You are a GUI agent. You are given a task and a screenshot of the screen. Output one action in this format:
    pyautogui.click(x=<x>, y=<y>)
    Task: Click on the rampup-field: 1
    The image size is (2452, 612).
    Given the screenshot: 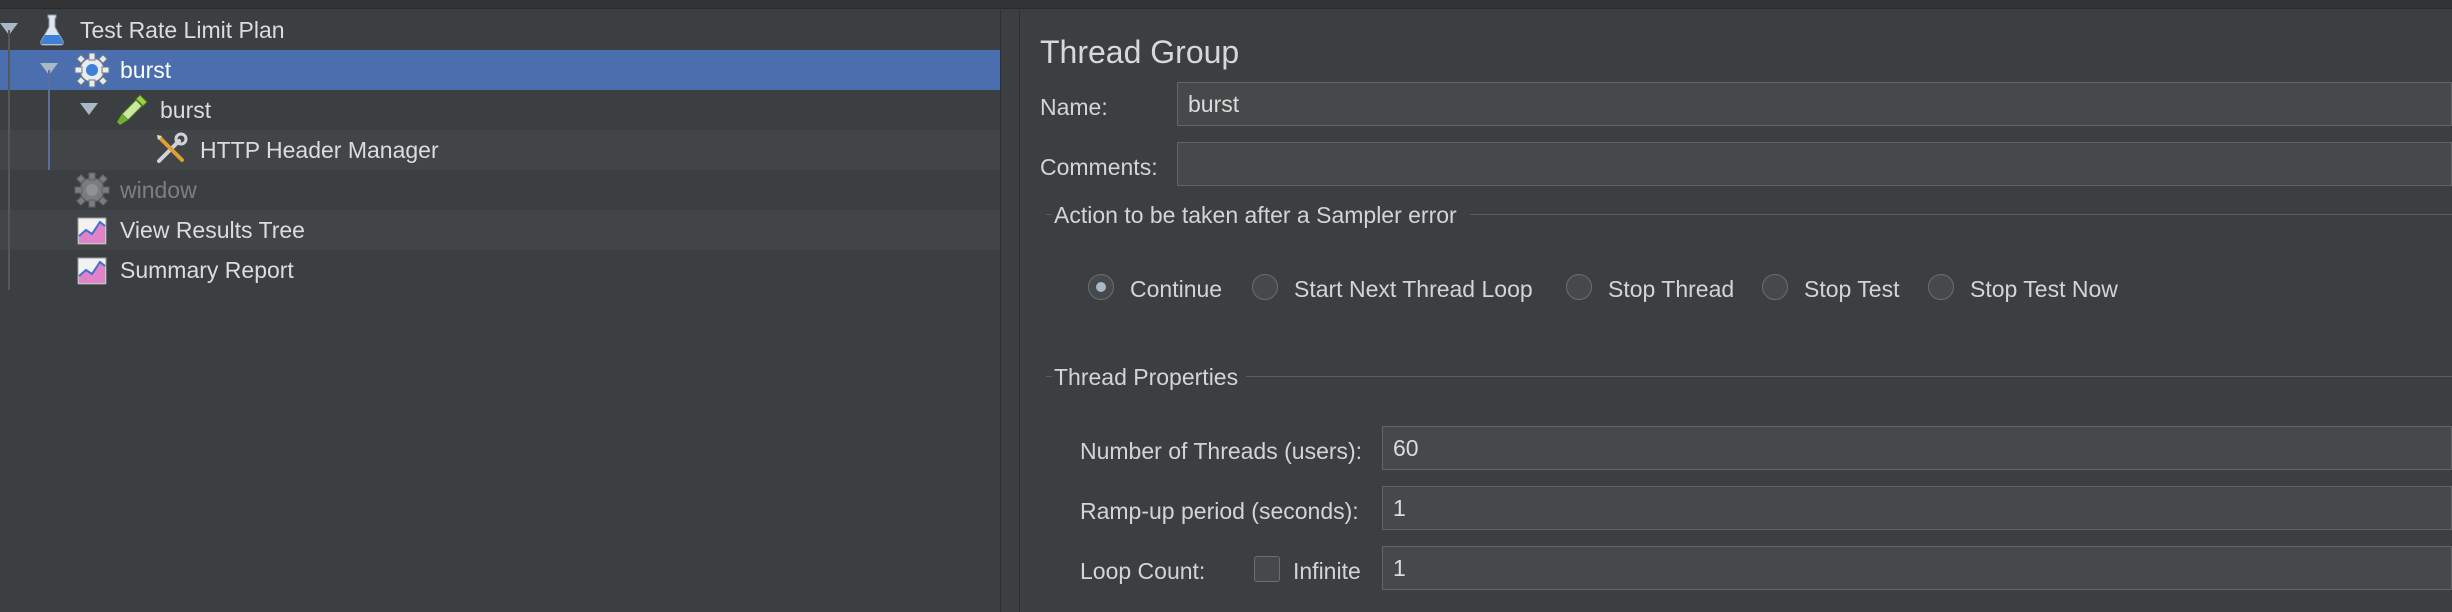 What is the action you would take?
    pyautogui.click(x=1917, y=508)
    